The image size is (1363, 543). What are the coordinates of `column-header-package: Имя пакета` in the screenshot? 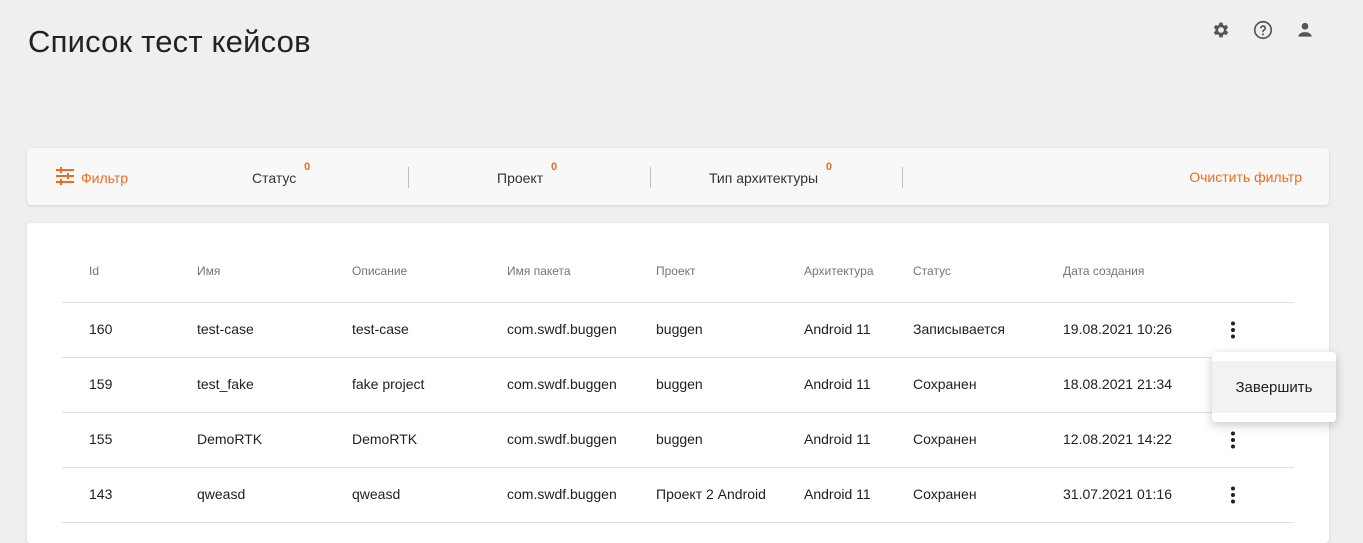 It's located at (539, 271).